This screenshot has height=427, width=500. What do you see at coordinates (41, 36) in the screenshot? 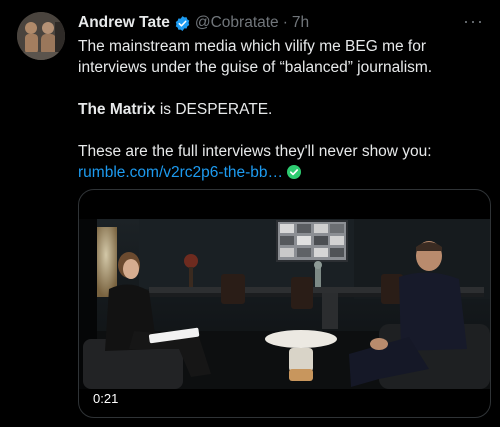
I see `avatar` at bounding box center [41, 36].